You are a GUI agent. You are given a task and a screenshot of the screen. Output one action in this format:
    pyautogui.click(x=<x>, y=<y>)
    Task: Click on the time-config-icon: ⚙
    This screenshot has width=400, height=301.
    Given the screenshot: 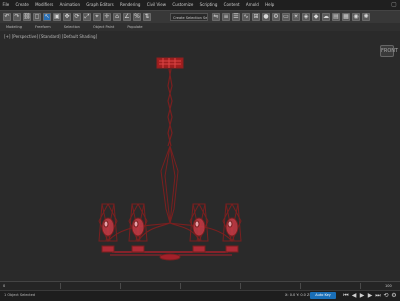 What is the action you would take?
    pyautogui.click(x=394, y=295)
    